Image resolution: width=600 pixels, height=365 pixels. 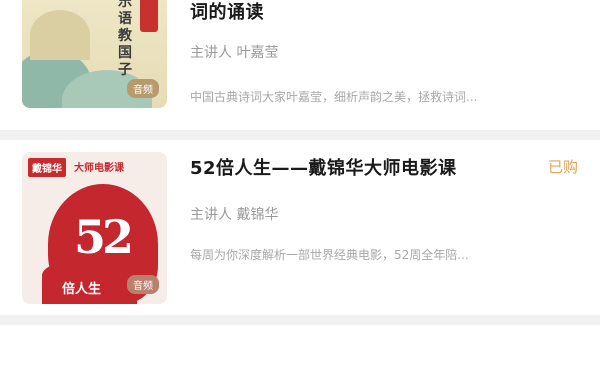 I want to click on cover-decoration, so click(x=60, y=35).